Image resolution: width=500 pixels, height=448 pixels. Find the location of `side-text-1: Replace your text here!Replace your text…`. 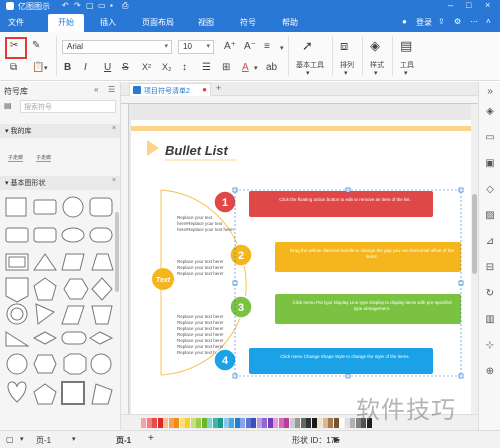

side-text-1: Replace your text here!Replace your text… is located at coordinates (206, 224).